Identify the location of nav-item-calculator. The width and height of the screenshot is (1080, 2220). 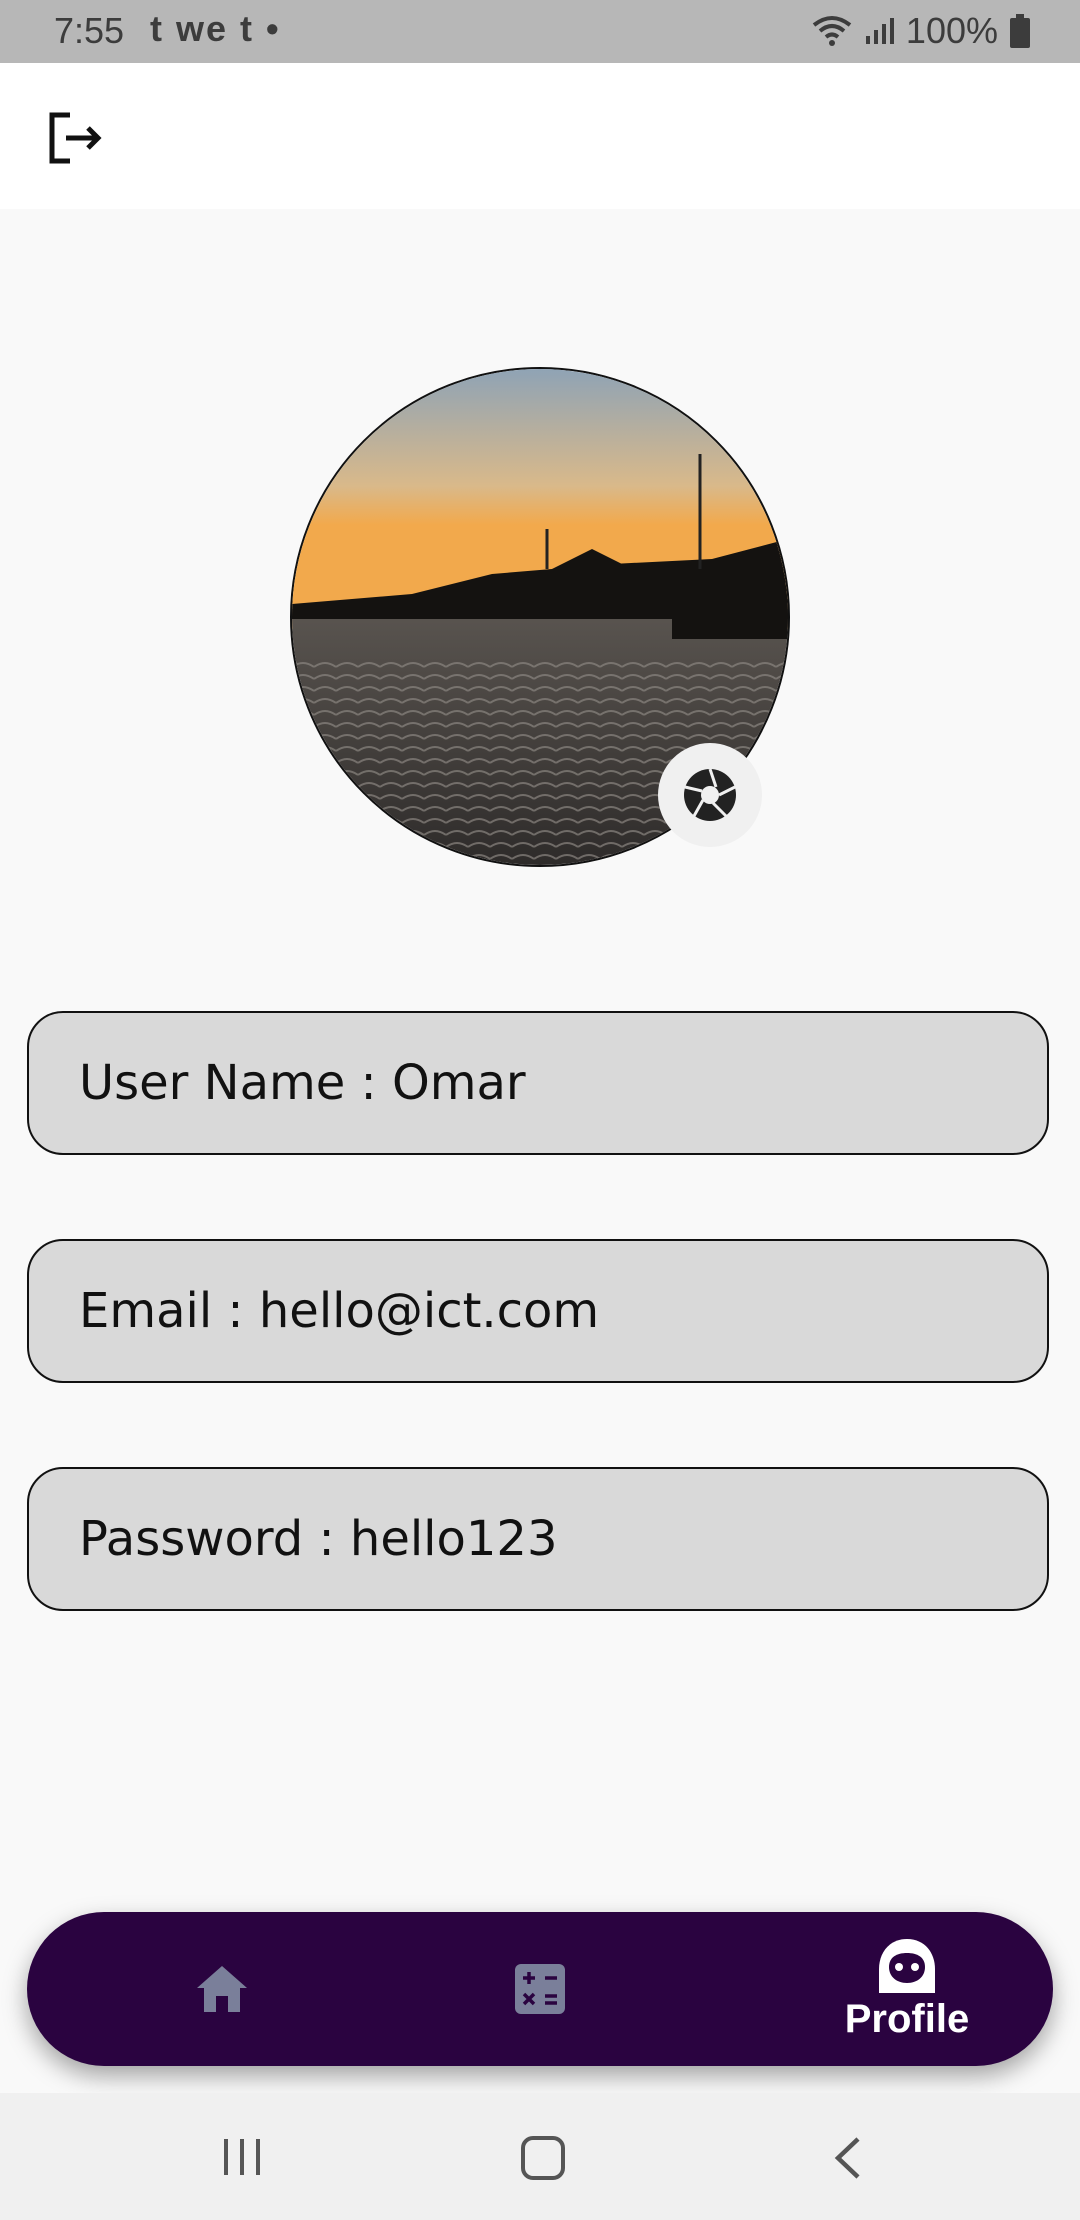
(540, 1989).